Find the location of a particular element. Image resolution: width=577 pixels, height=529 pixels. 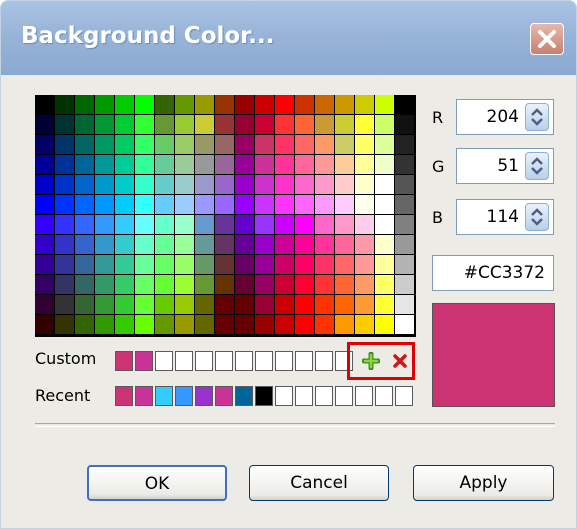

b-value: 114 is located at coordinates (503, 217).